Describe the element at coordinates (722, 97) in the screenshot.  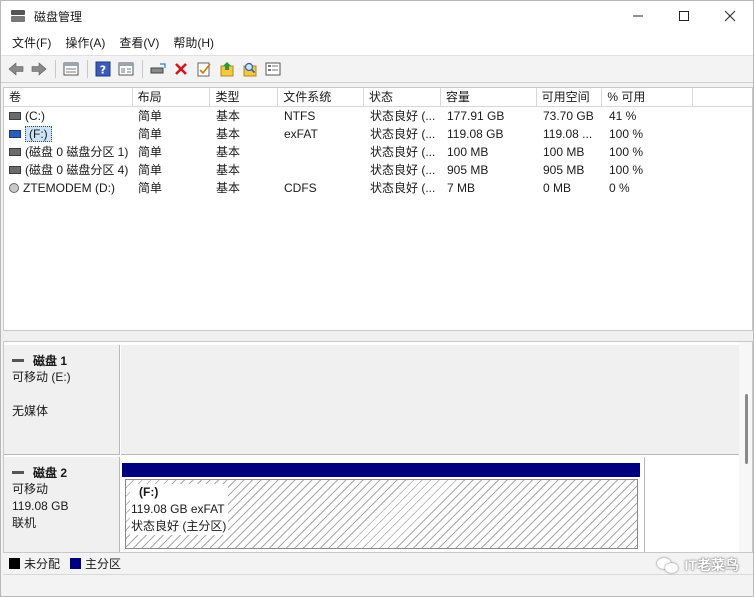
I see `column-header-filler` at that location.